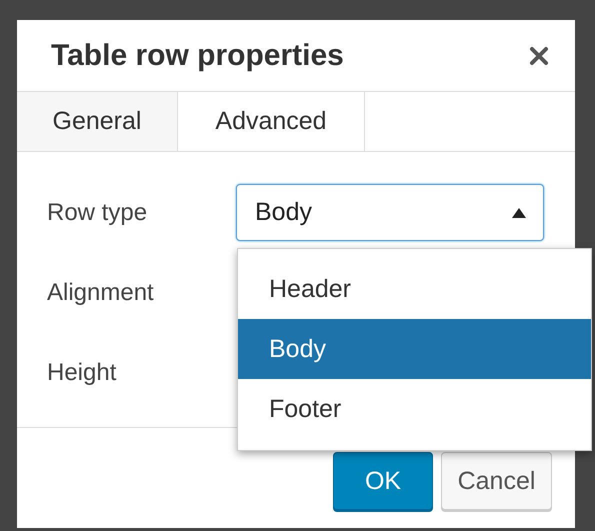 Image resolution: width=595 pixels, height=531 pixels. Describe the element at coordinates (519, 212) in the screenshot. I see `caret-icon` at that location.